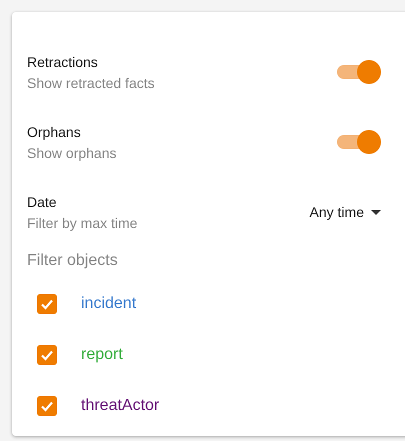 Image resolution: width=405 pixels, height=441 pixels. What do you see at coordinates (63, 62) in the screenshot?
I see `setting-title: Retractions` at bounding box center [63, 62].